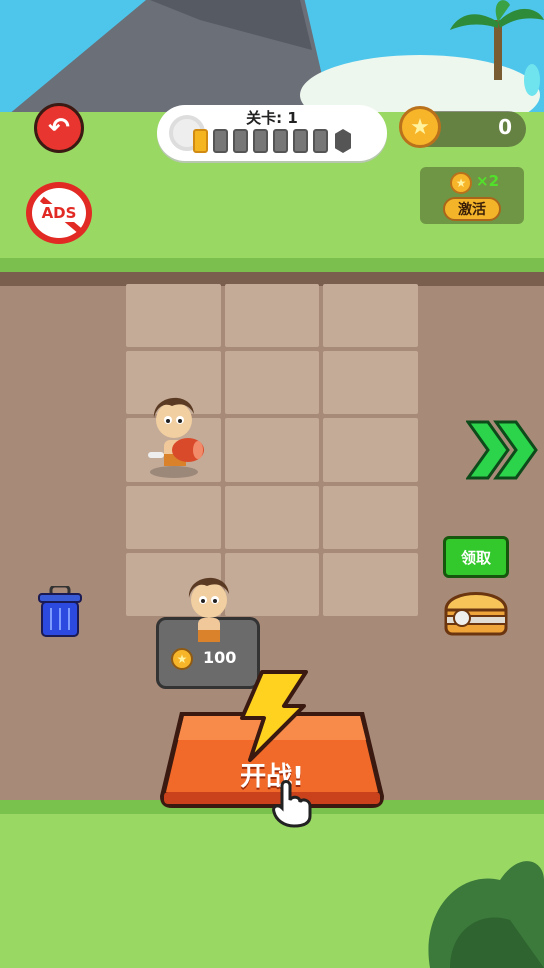 The width and height of the screenshot is (544, 968). Describe the element at coordinates (497, 48) in the screenshot. I see `palm-tree-decoration` at that location.